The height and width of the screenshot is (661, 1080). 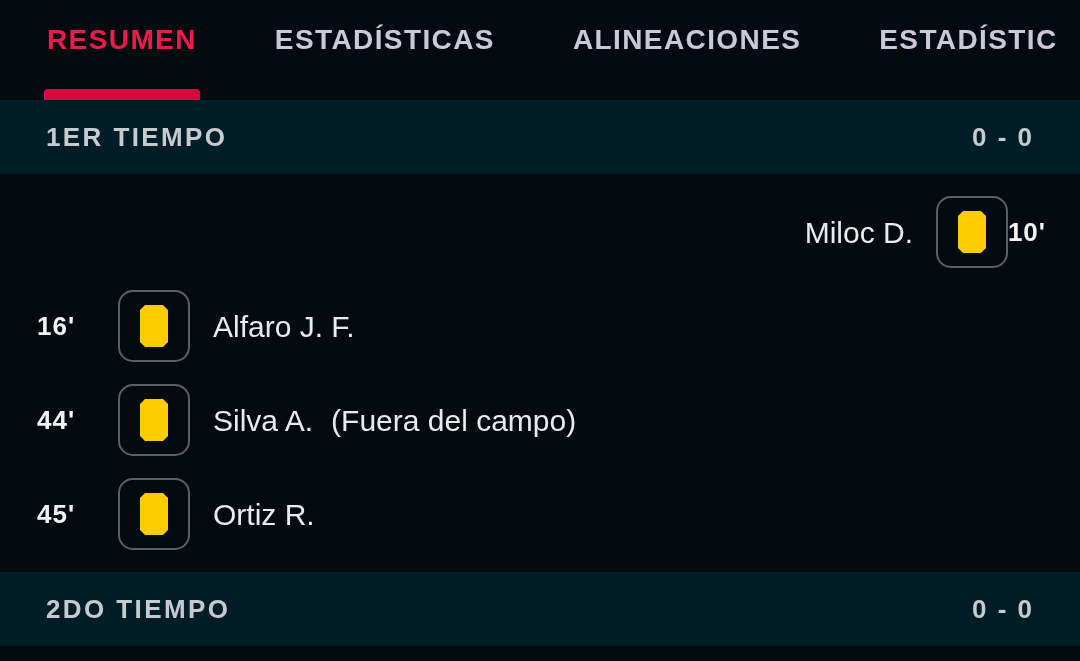 What do you see at coordinates (56, 420) in the screenshot?
I see `event-minute: 44'` at bounding box center [56, 420].